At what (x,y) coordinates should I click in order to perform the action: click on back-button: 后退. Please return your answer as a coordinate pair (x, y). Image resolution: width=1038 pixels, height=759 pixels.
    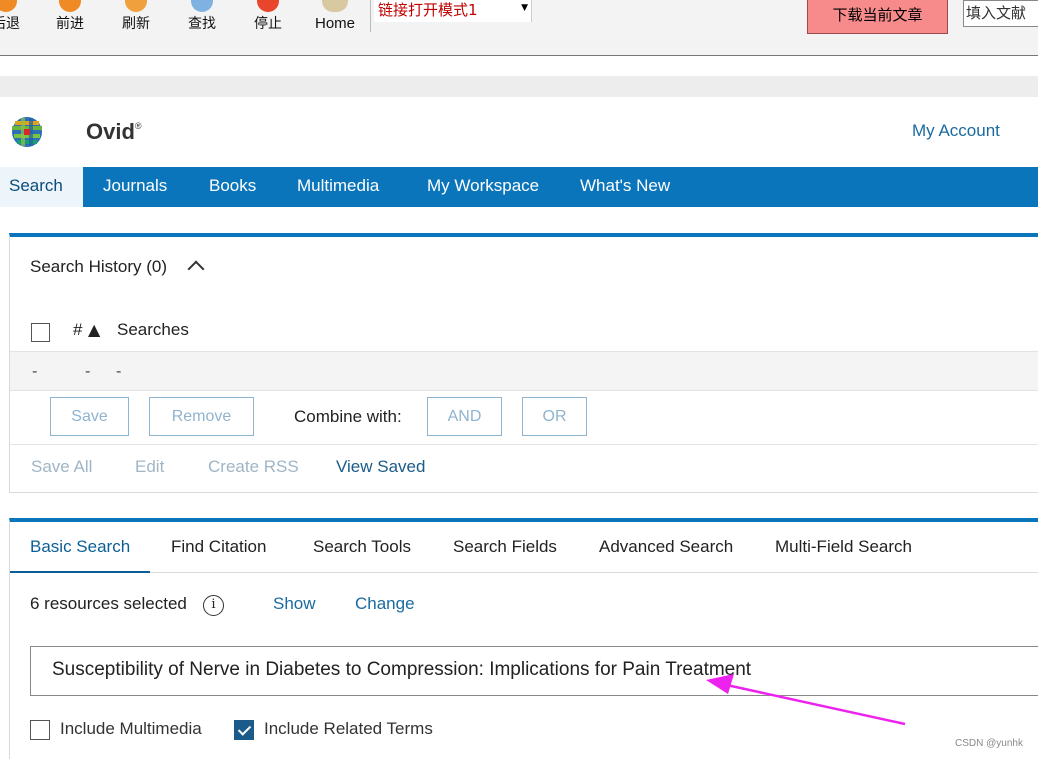
    Looking at the image, I should click on (13, 17).